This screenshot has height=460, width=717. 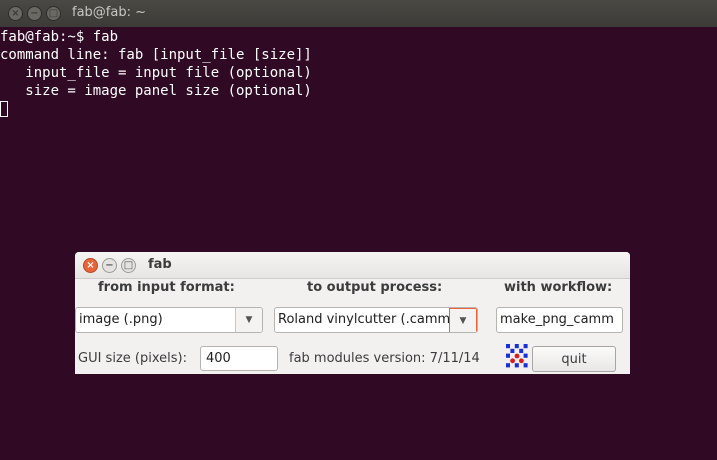 I want to click on terminal-title: fab@fab: ~, so click(x=109, y=12).